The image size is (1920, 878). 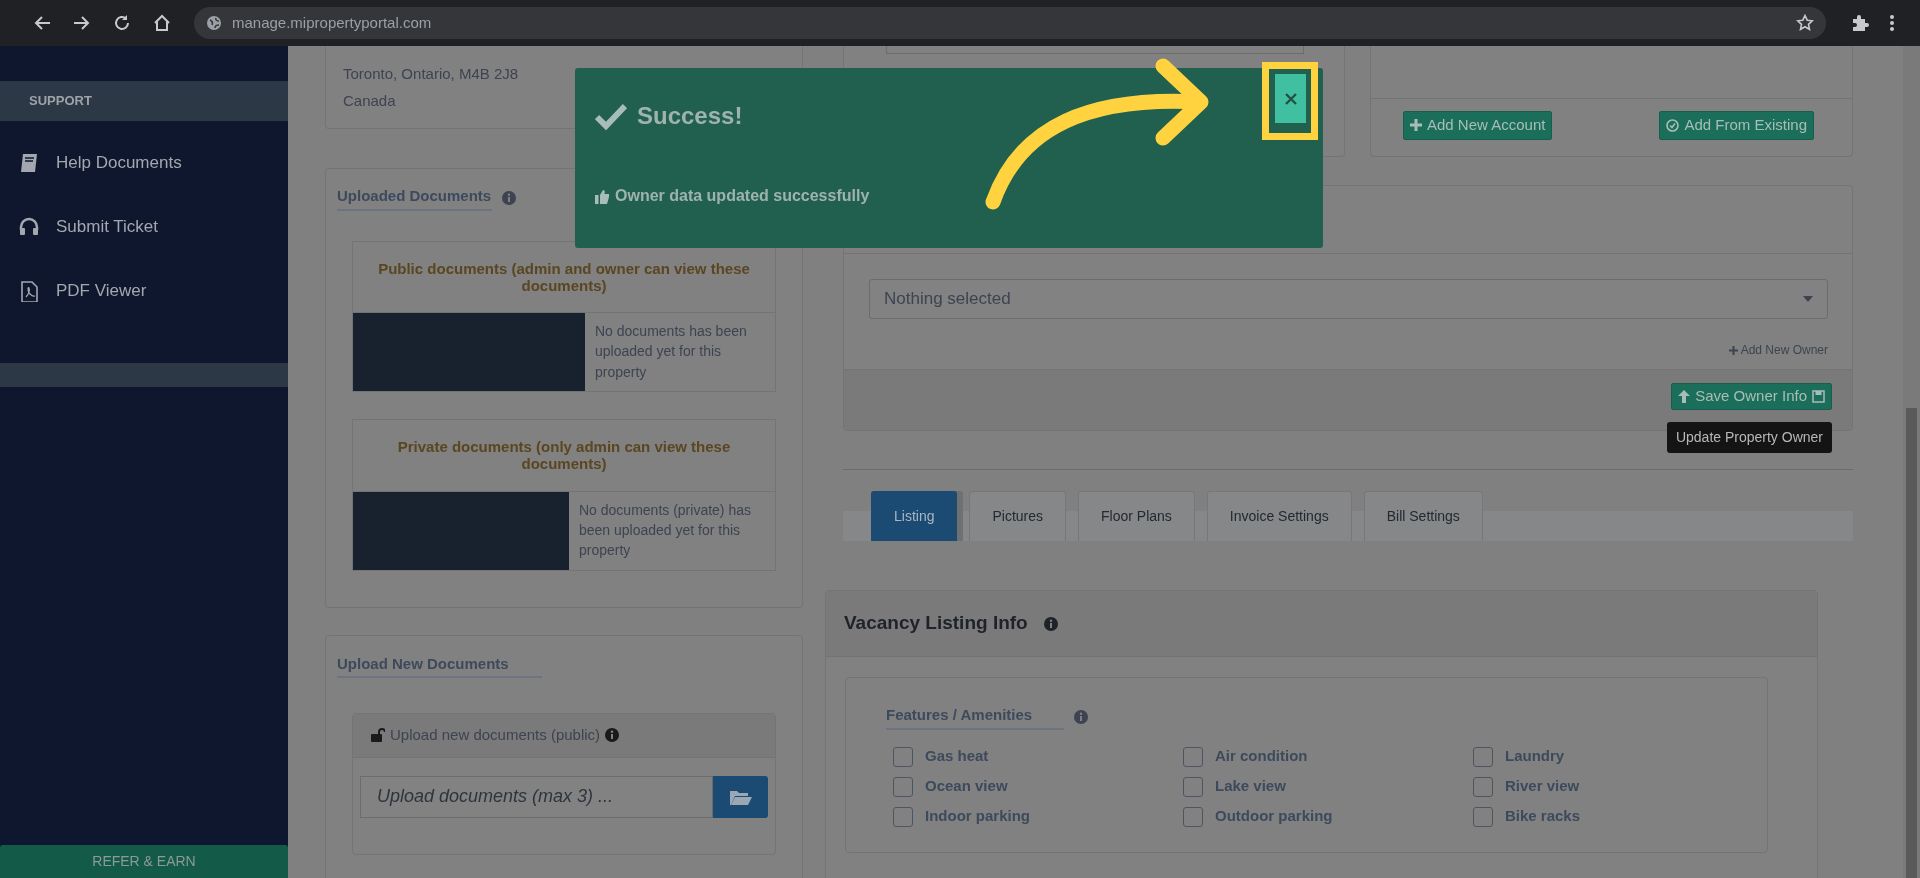 I want to click on section-title: Upload New Documents, so click(x=439, y=665).